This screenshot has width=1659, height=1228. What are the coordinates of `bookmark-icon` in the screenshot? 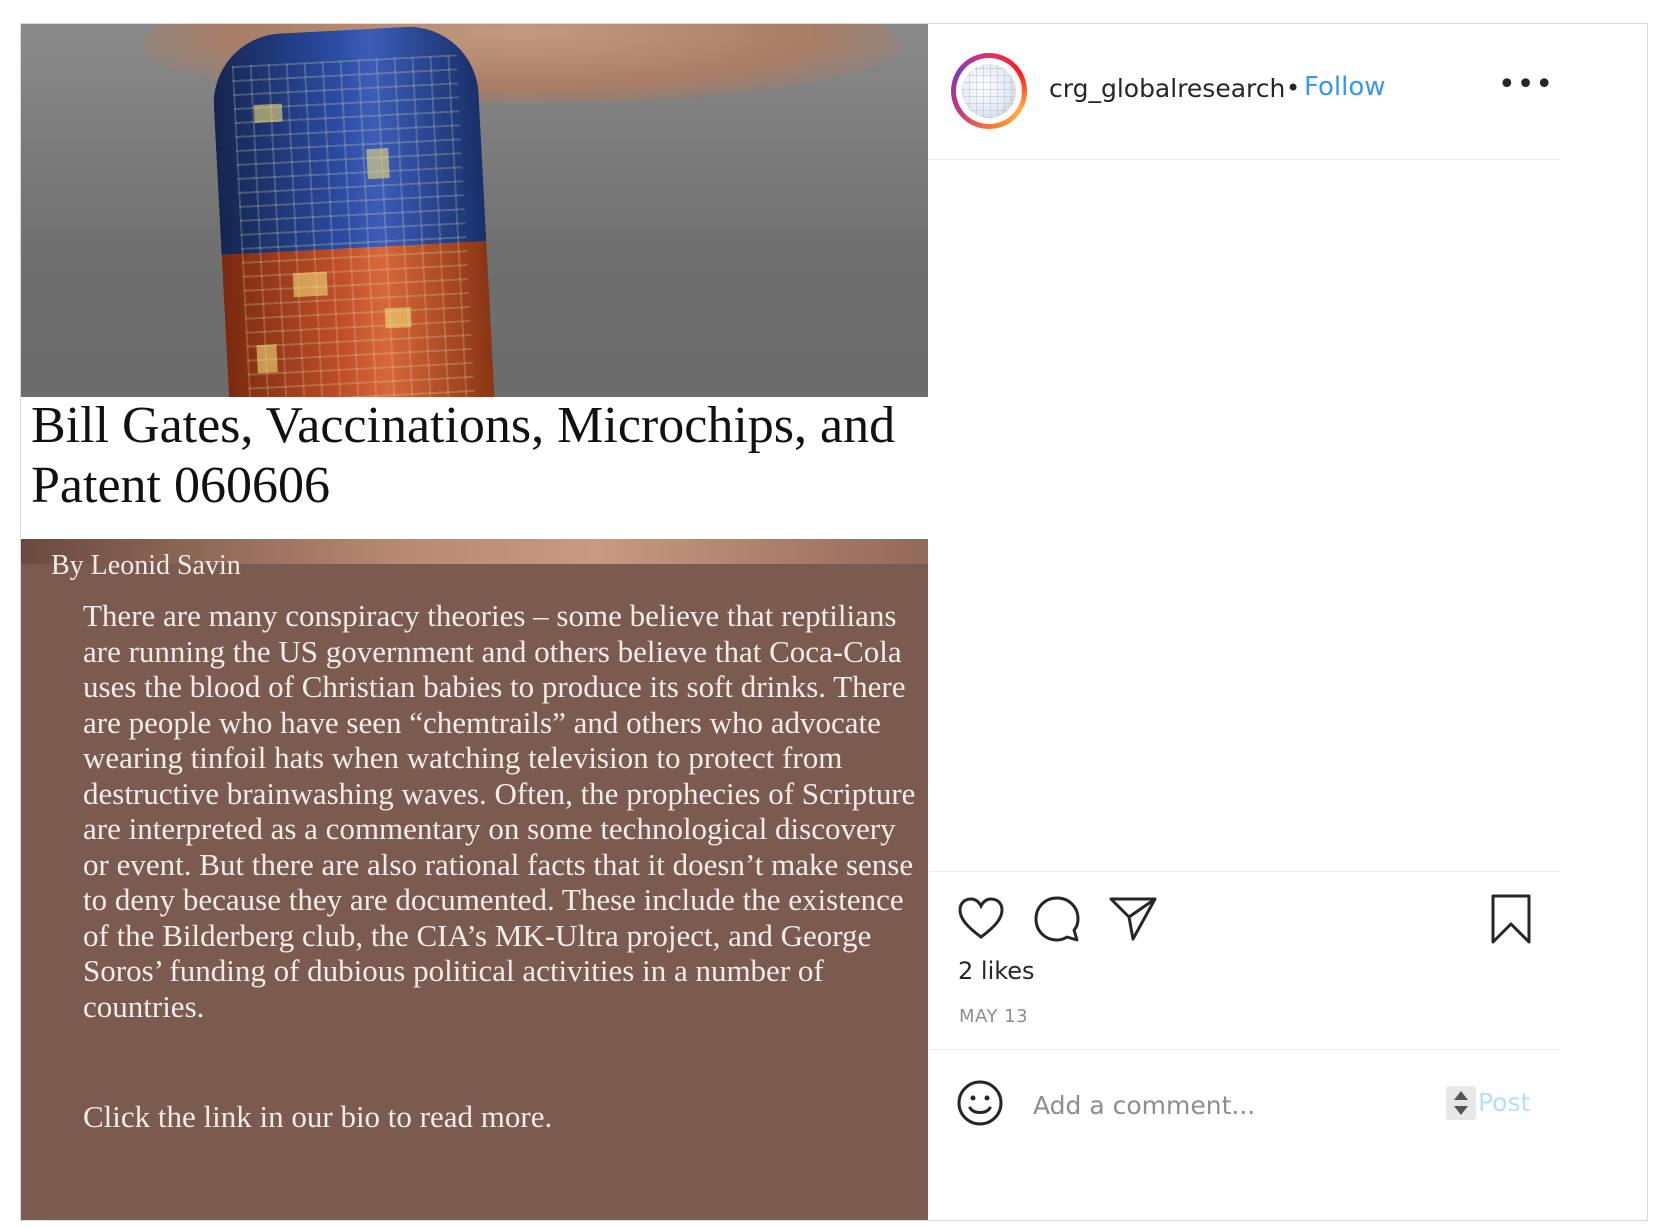 It's located at (1511, 919).